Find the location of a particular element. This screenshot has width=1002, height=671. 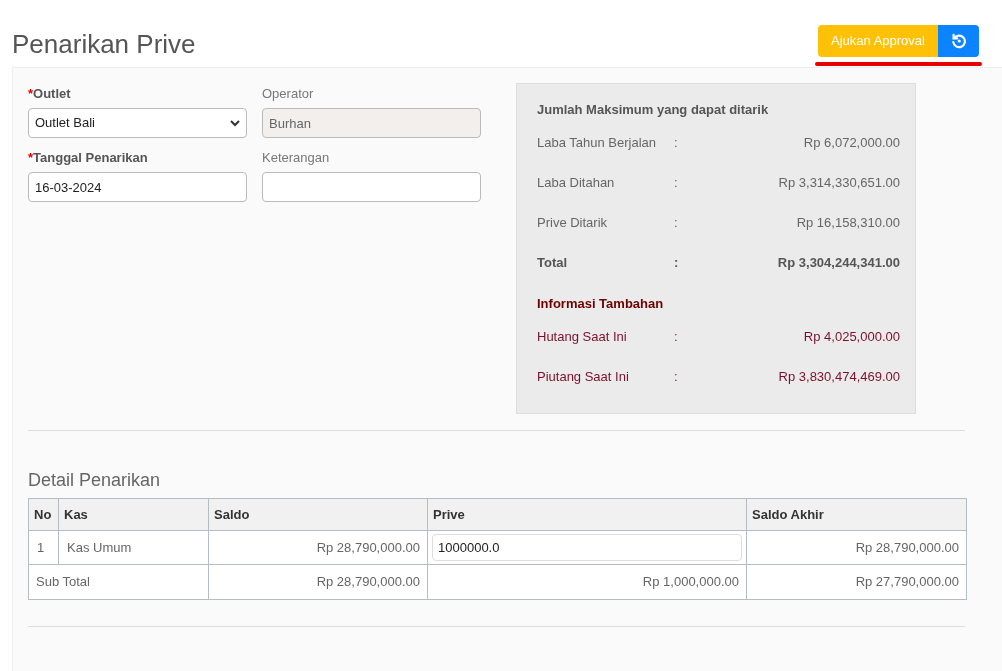

input-field: 16-03-2024 is located at coordinates (137, 187).